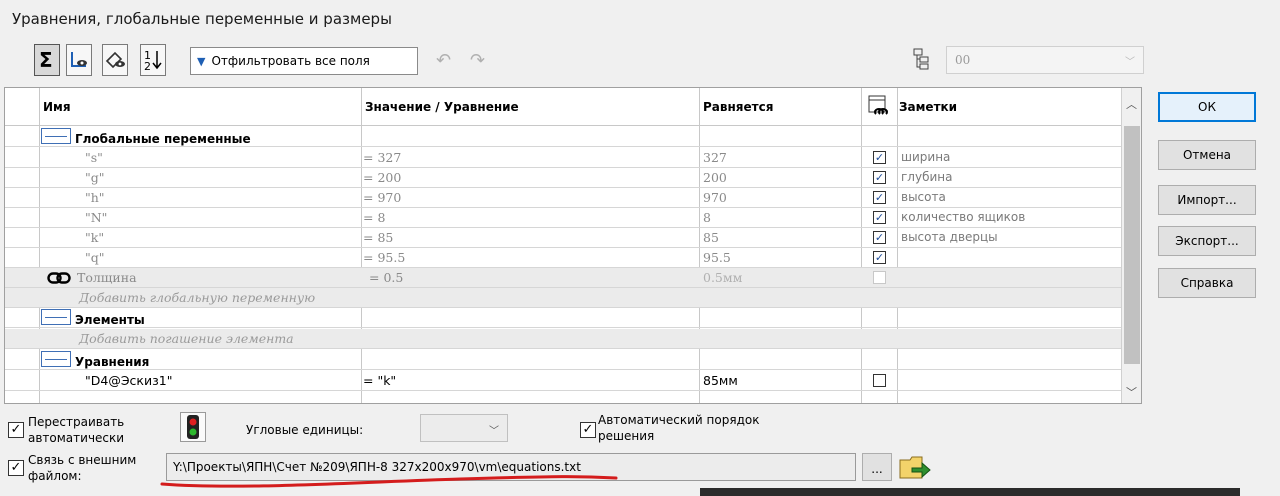 The image size is (1280, 496). I want to click on configuration-value: 00, so click(963, 60).